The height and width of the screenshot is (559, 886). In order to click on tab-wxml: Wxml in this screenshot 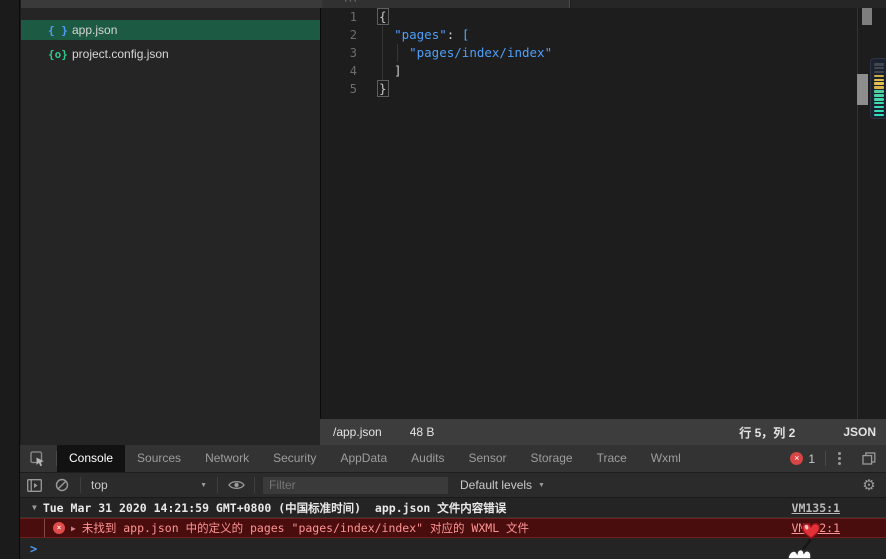, I will do `click(666, 458)`.